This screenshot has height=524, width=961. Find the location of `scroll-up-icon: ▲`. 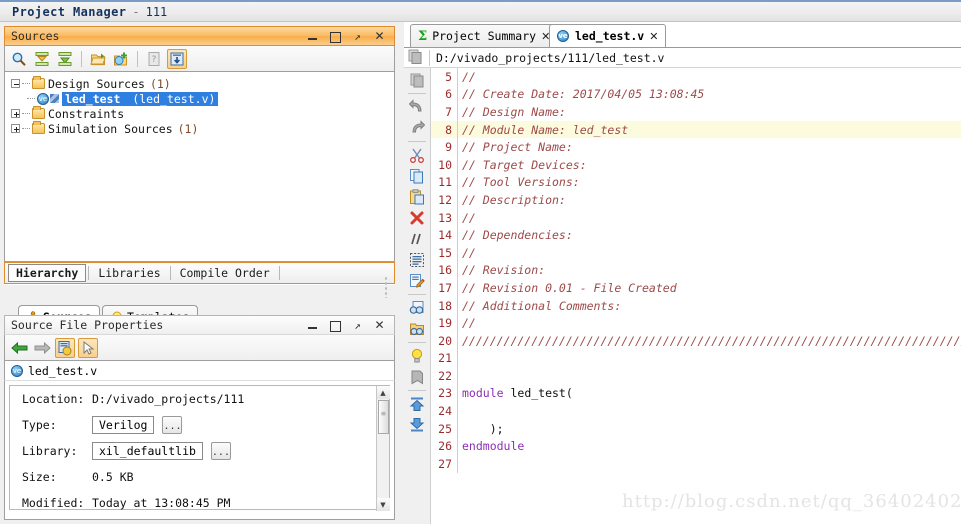

scroll-up-icon: ▲ is located at coordinates (383, 392).